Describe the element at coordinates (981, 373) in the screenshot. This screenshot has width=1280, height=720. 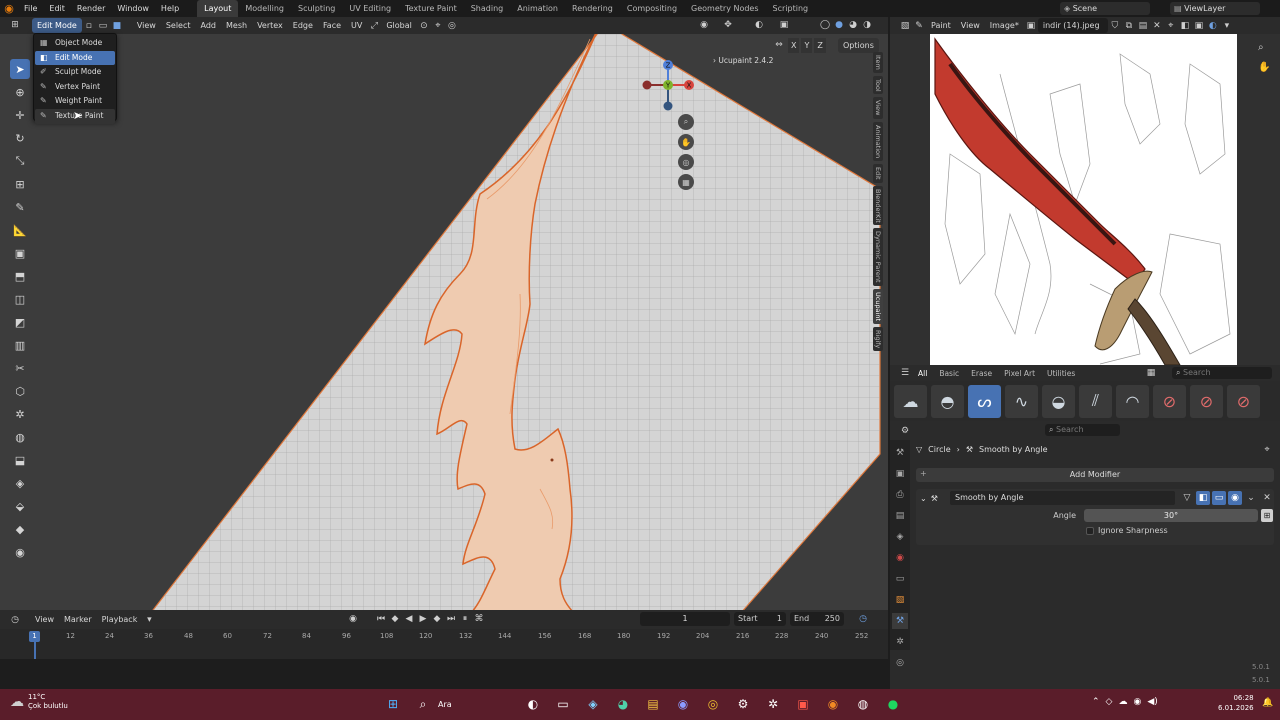
I see `brush-tab-erase: Erase` at that location.